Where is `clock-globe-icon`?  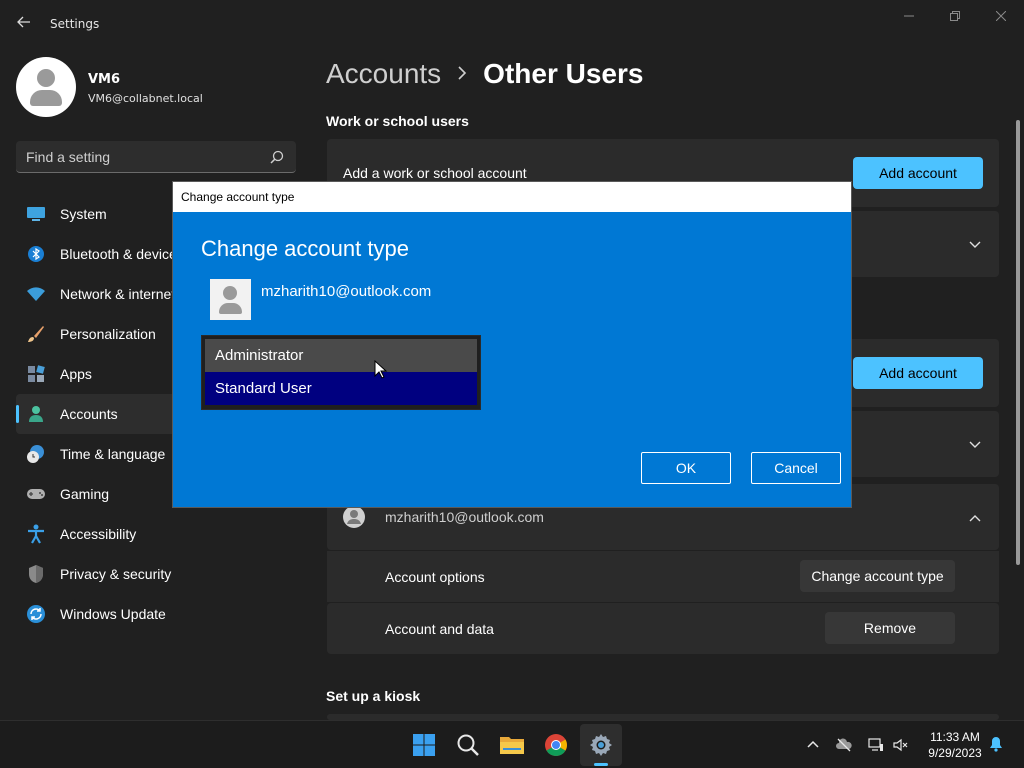
clock-globe-icon is located at coordinates (36, 454).